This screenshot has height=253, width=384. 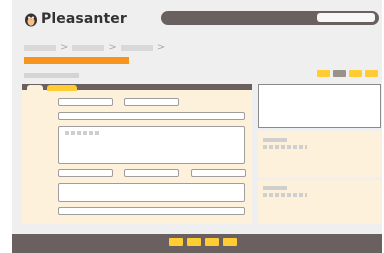 What do you see at coordinates (347, 73) in the screenshot?
I see `toolbar-actions` at bounding box center [347, 73].